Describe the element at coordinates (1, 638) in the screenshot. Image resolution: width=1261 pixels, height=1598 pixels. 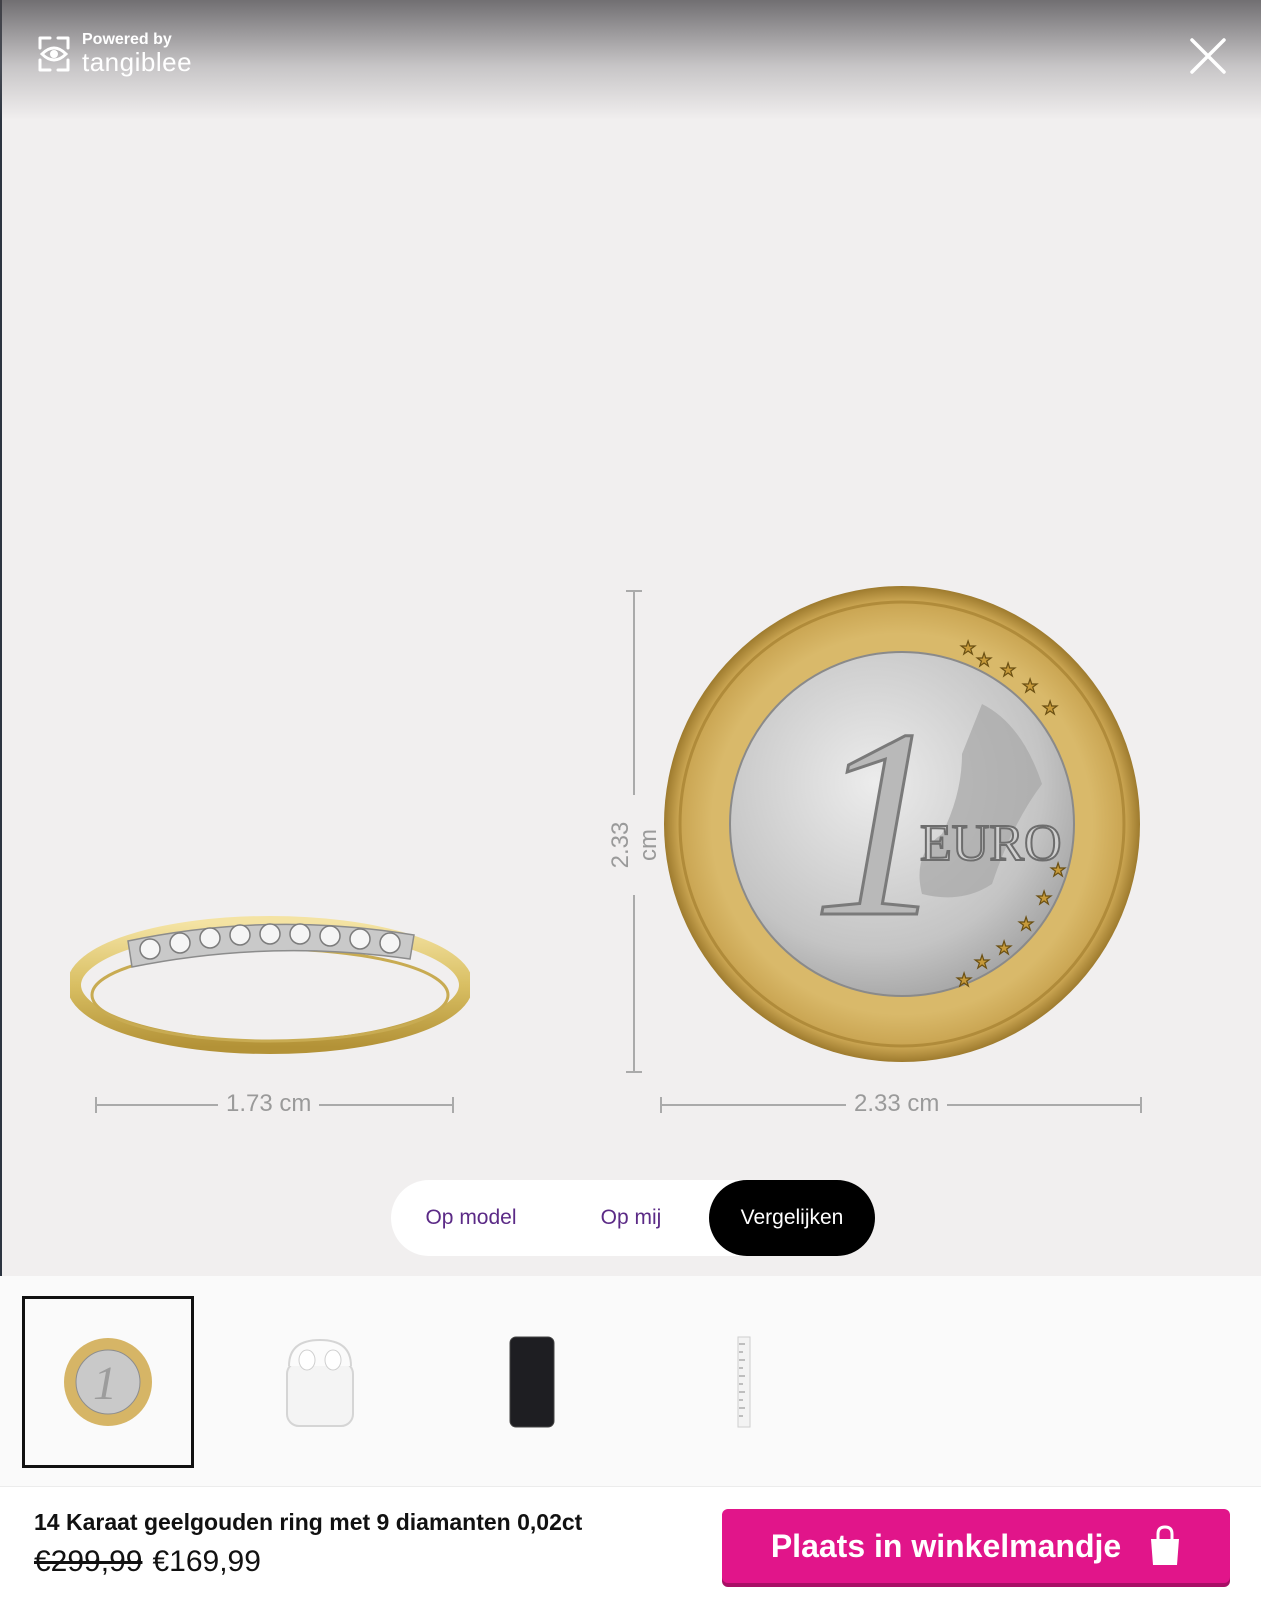
I see `viewer-edge` at that location.